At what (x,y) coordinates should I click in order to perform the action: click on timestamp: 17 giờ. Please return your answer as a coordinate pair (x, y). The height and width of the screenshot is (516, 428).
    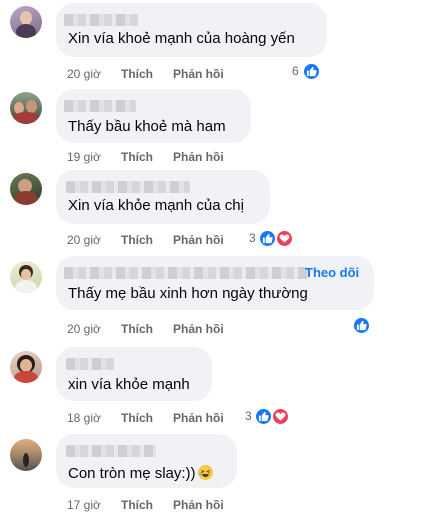
    Looking at the image, I should click on (84, 505).